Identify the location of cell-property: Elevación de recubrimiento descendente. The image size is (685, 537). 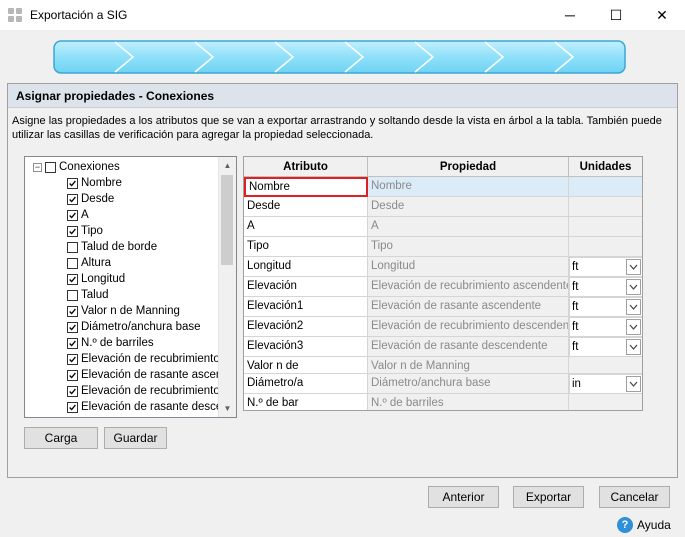
(468, 327).